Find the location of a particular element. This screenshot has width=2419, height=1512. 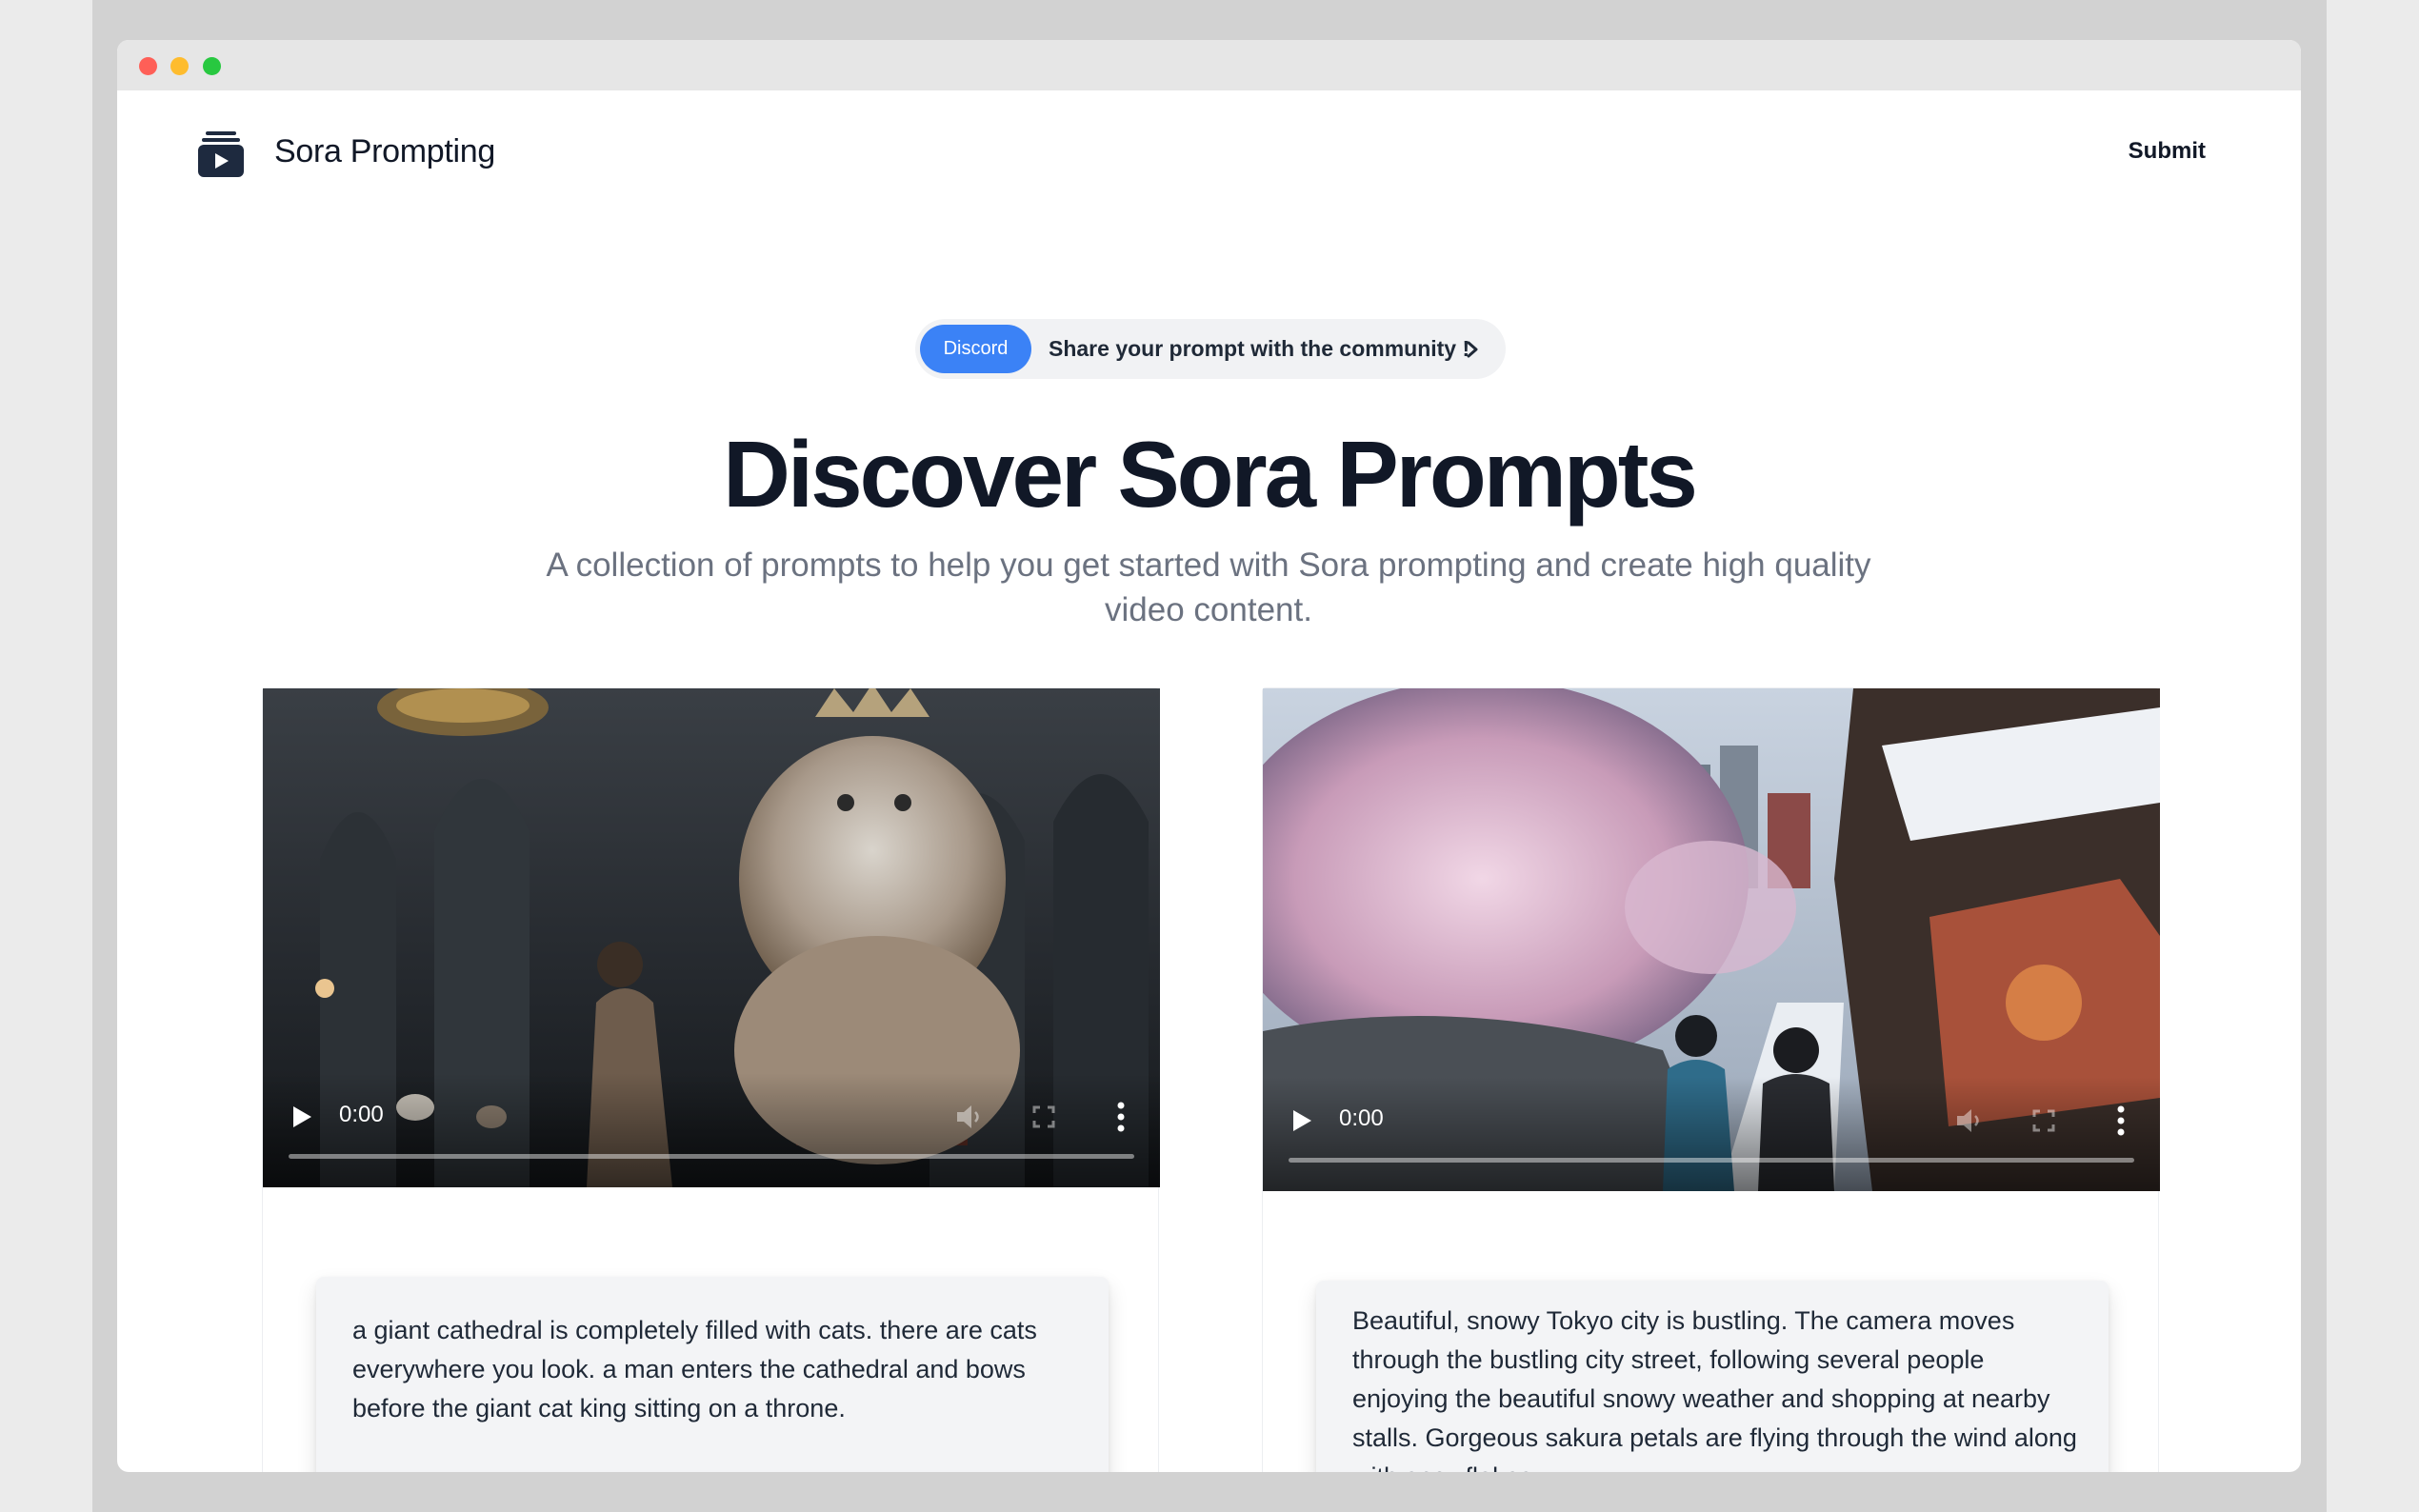

announcement-text: Share your prompt with the community ! is located at coordinates (1259, 349).